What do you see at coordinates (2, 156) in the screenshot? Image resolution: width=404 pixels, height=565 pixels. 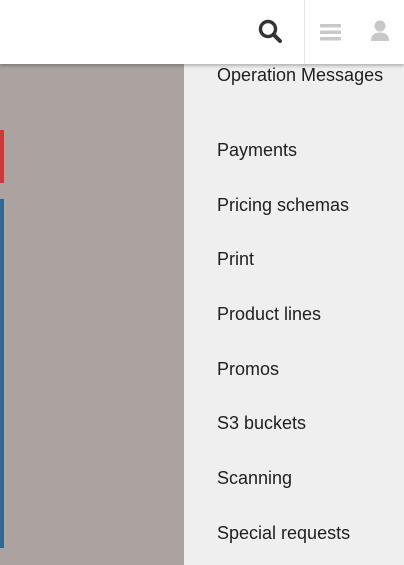 I see `red-card-edge` at bounding box center [2, 156].